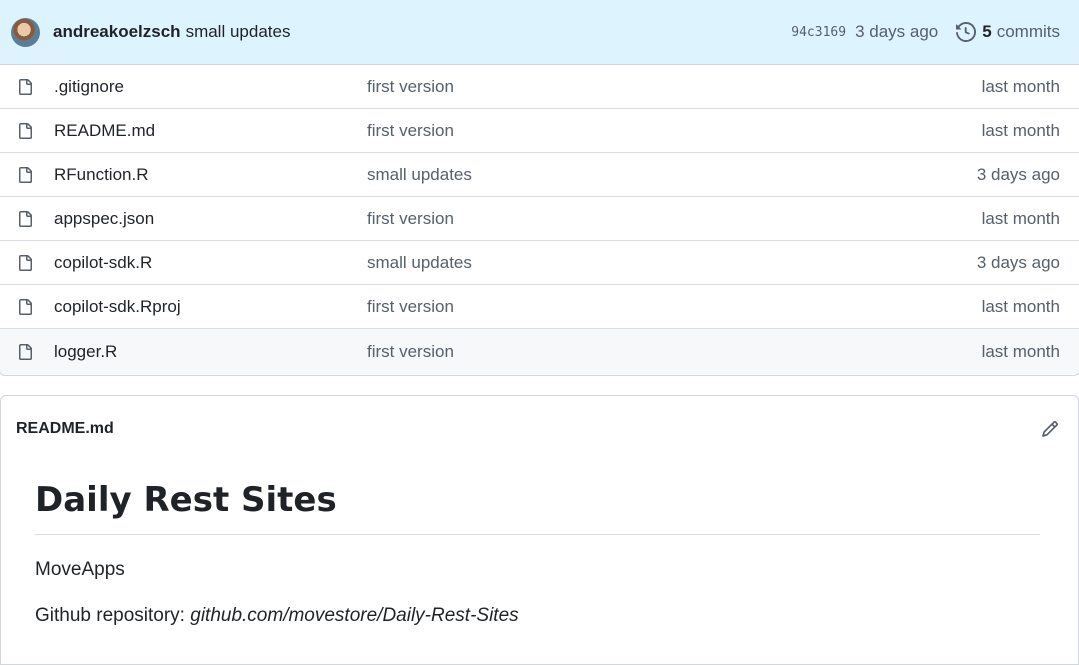 The height and width of the screenshot is (665, 1079). Describe the element at coordinates (113, 615) in the screenshot. I see `repo-label: Github repository:` at that location.